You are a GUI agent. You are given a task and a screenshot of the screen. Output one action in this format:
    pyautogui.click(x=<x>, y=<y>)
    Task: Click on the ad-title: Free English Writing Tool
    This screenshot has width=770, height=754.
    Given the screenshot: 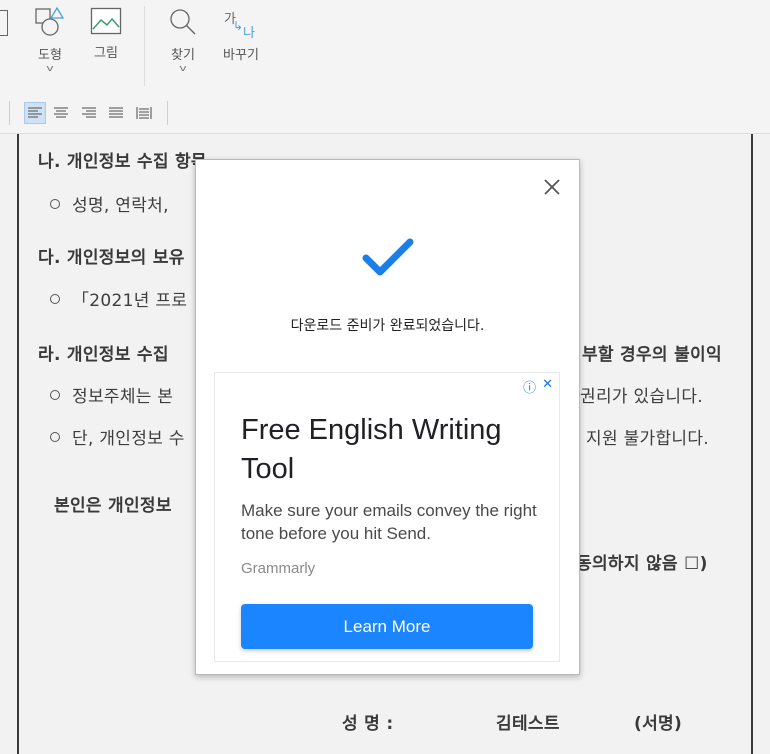 What is the action you would take?
    pyautogui.click(x=391, y=450)
    